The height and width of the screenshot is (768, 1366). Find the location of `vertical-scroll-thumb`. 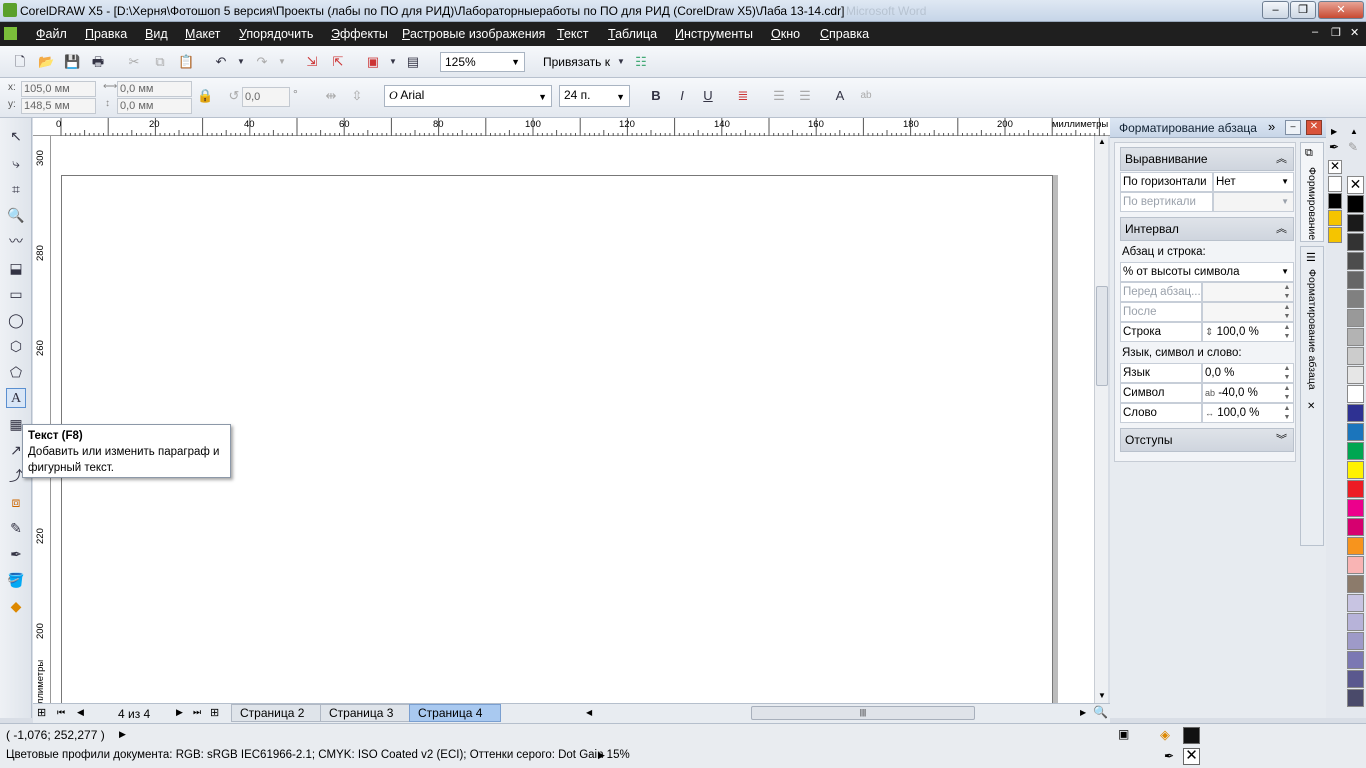

vertical-scroll-thumb is located at coordinates (1102, 336).